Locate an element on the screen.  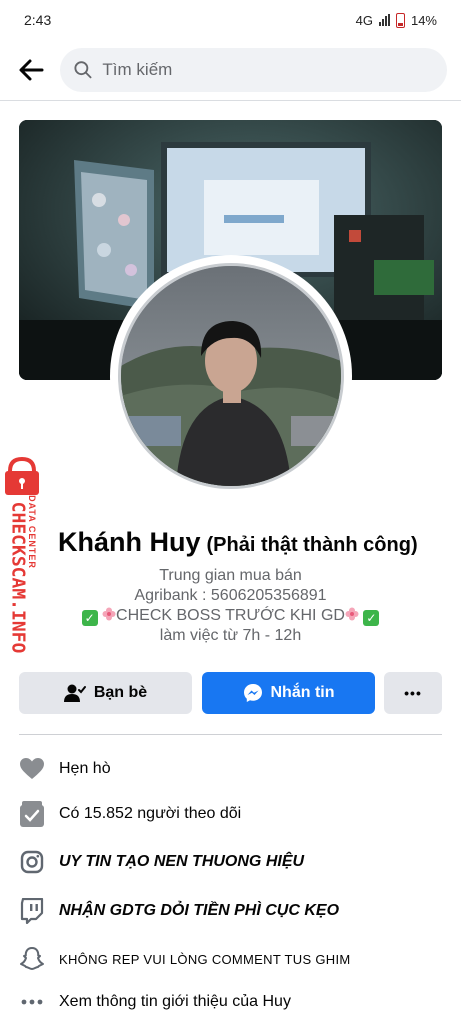
header-divider is located at coordinates (230, 100).